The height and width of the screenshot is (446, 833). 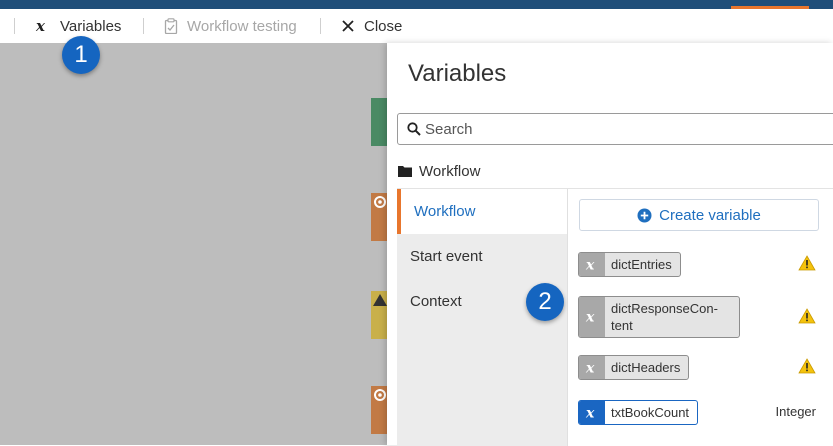 What do you see at coordinates (416, 4) in the screenshot?
I see `top-app-bar` at bounding box center [416, 4].